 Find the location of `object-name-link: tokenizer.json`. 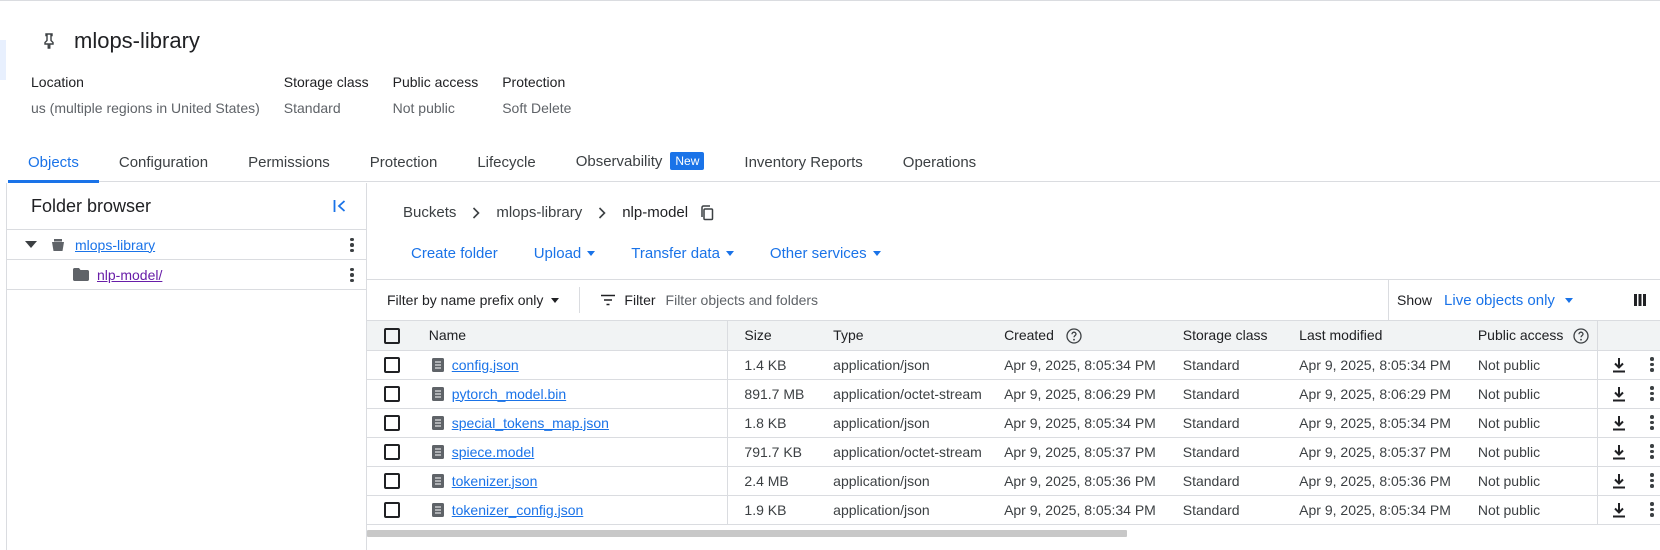

object-name-link: tokenizer.json is located at coordinates (495, 481).